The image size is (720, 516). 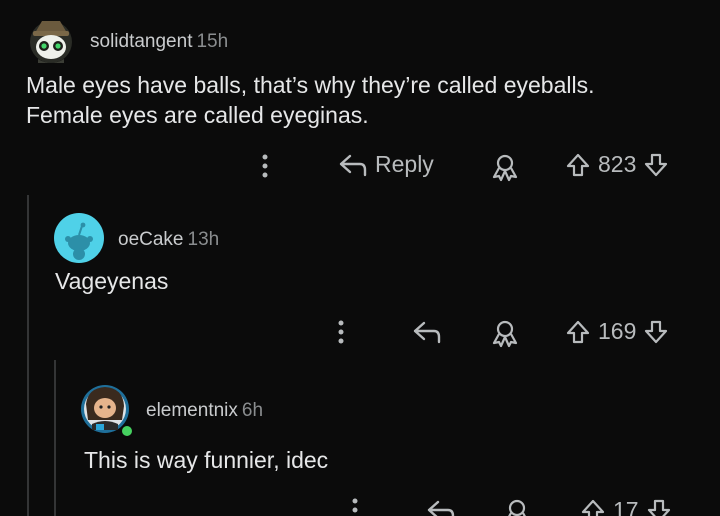 I want to click on comment-author: oeCake 13h, so click(x=168, y=240).